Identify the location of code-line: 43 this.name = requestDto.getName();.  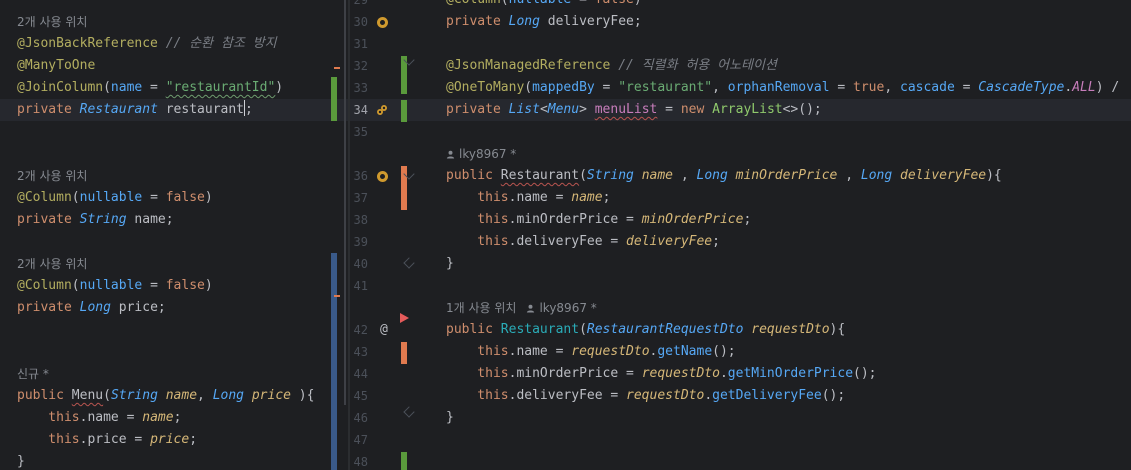
(740, 352).